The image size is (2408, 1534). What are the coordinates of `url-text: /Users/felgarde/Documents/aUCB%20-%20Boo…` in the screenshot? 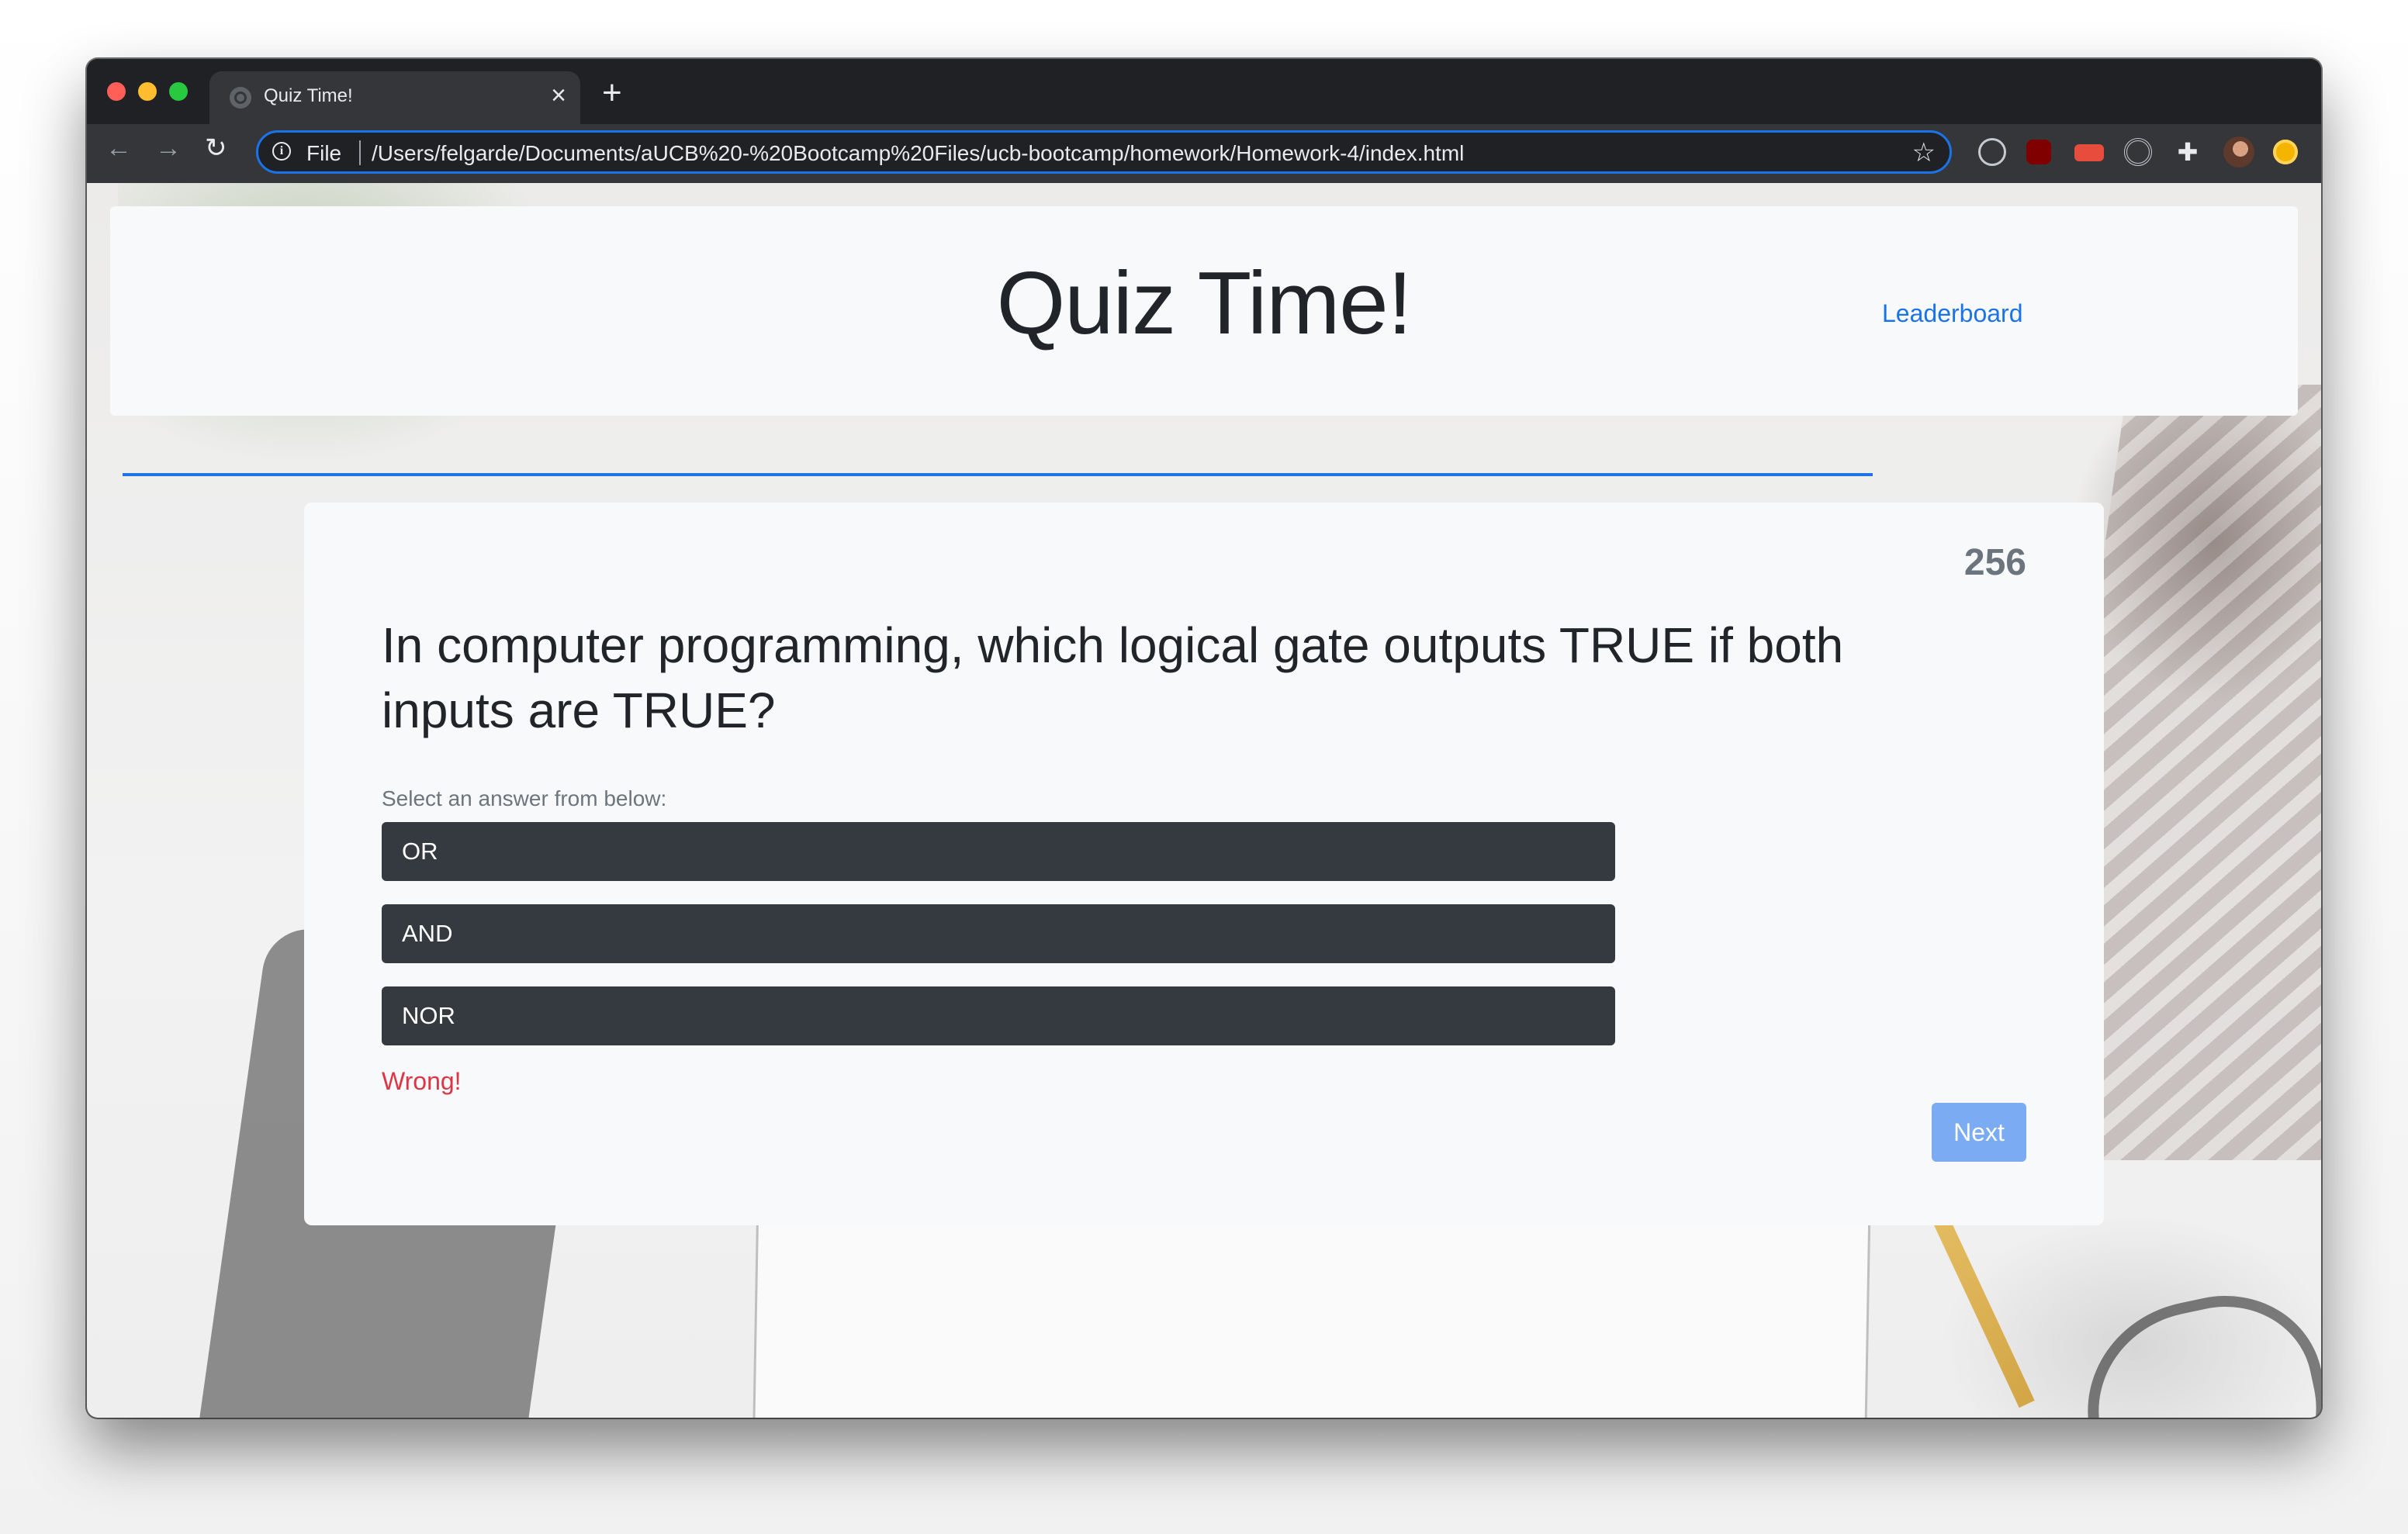 It's located at (918, 153).